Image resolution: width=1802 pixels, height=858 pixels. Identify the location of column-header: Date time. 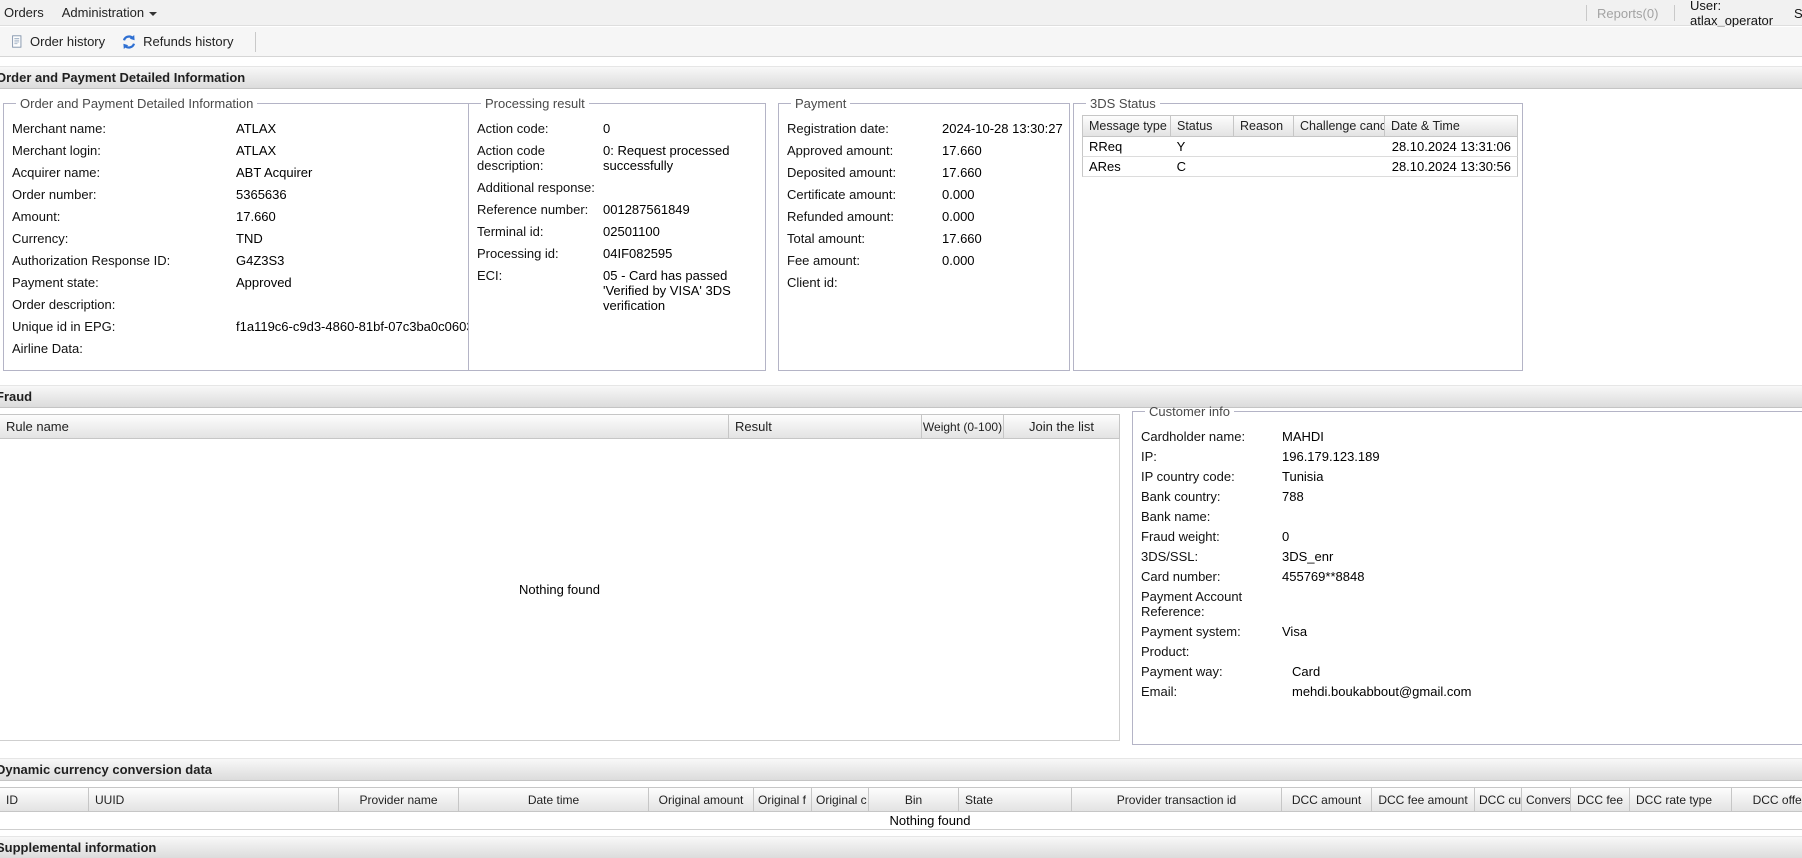
(553, 799).